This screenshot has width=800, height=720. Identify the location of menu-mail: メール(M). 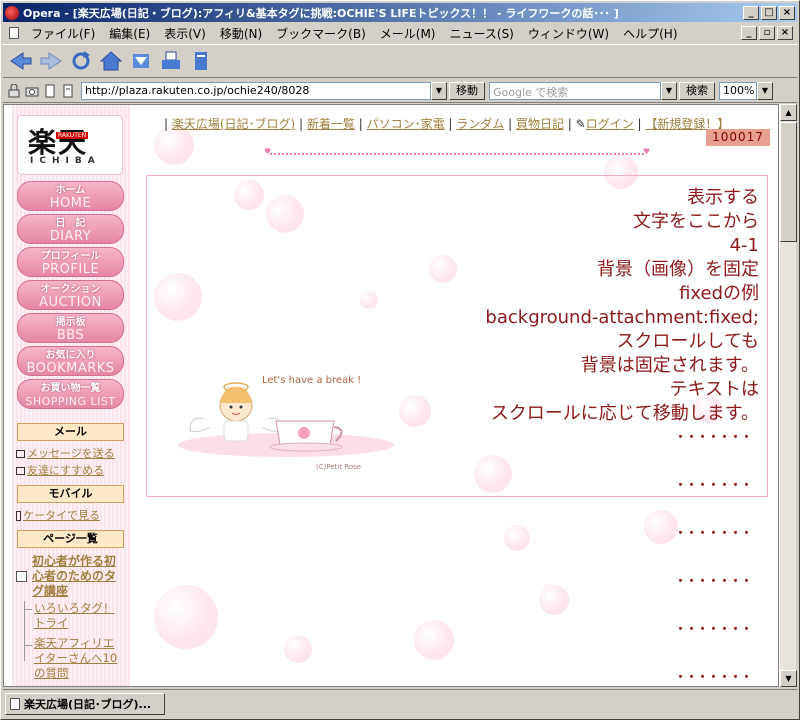
(408, 33).